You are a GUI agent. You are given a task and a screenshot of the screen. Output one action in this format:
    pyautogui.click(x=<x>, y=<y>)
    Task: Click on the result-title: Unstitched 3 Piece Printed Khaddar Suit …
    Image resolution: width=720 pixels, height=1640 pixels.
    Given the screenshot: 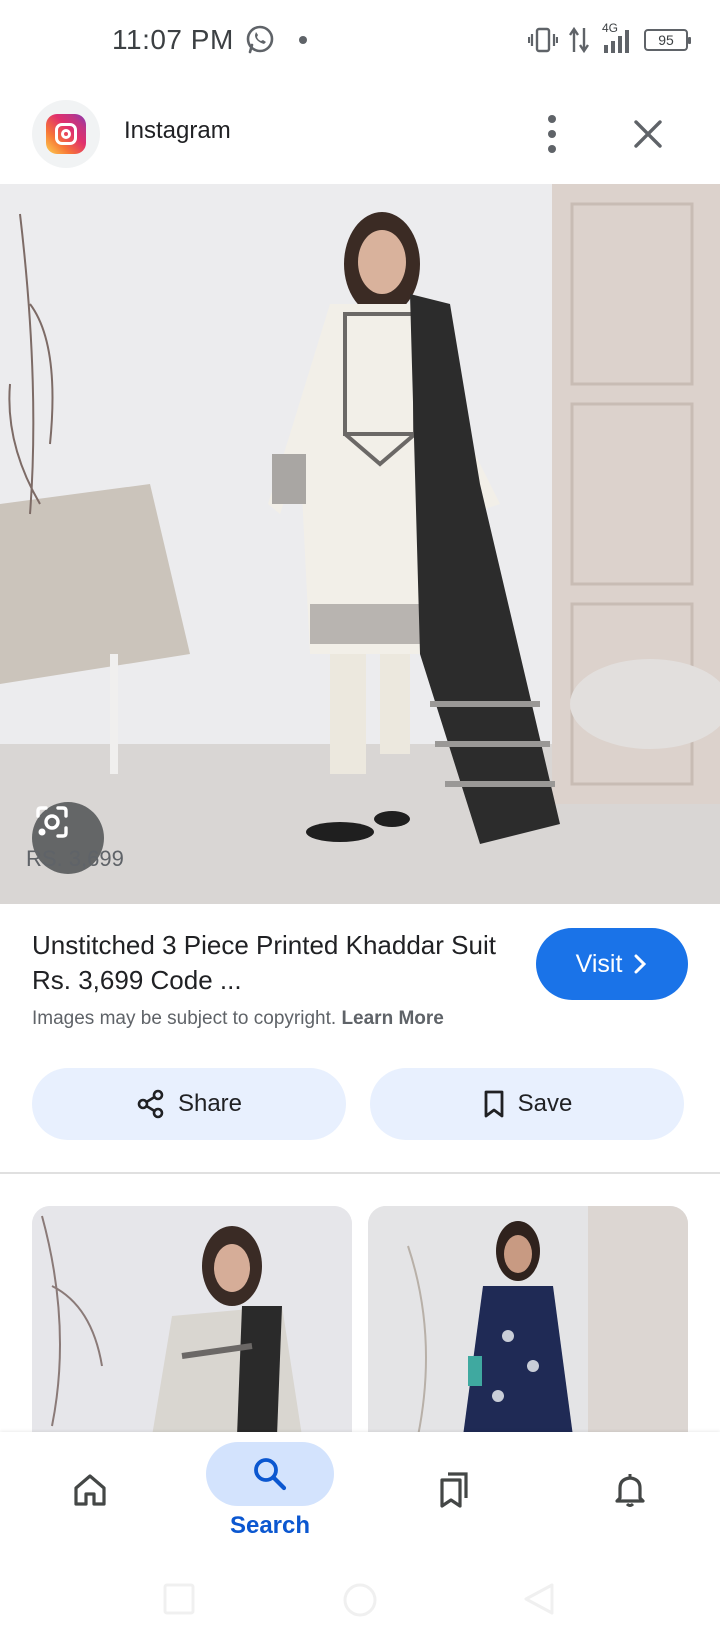 What is the action you would take?
    pyautogui.click(x=267, y=963)
    